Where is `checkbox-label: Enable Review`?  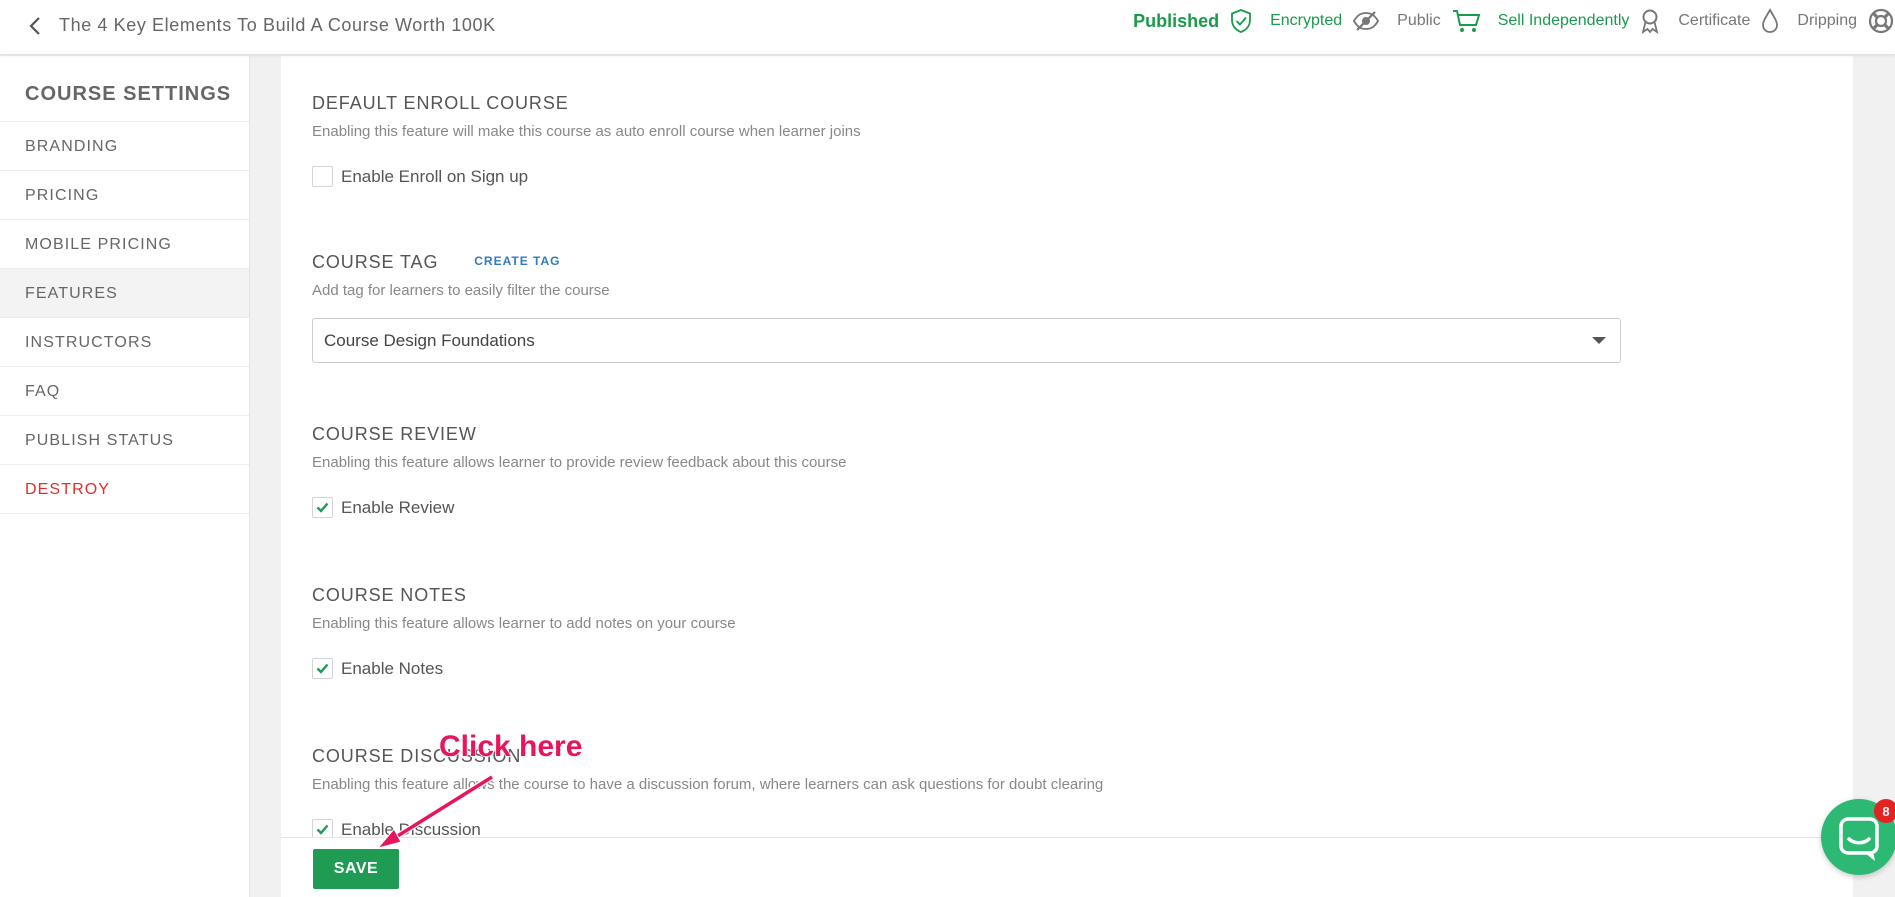 checkbox-label: Enable Review is located at coordinates (398, 507).